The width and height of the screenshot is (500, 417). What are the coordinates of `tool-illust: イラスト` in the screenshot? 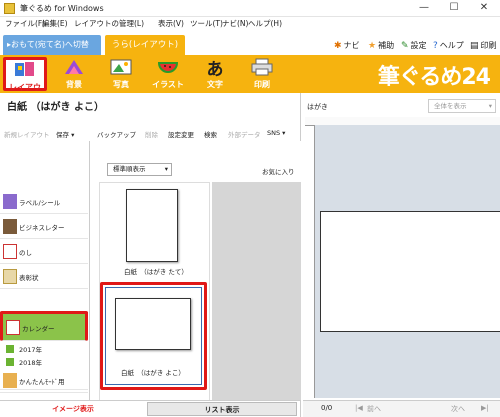 It's located at (168, 74).